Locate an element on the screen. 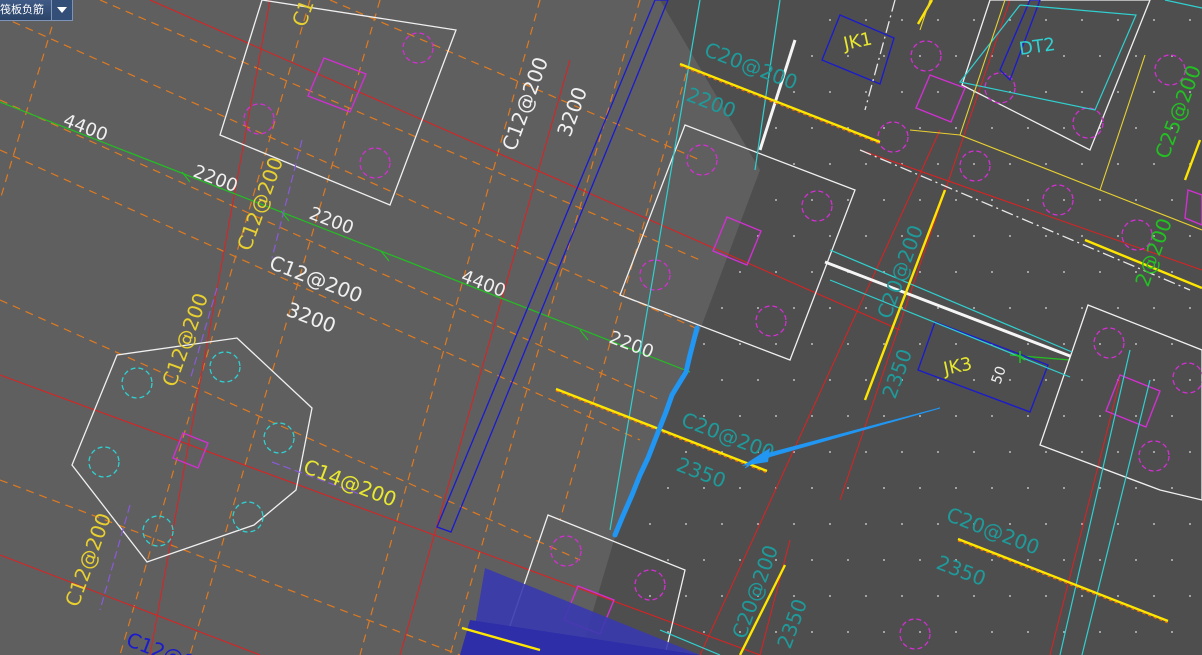 Image resolution: width=1202 pixels, height=655 pixels. rebar-label-c12-mid-length: 3200 is located at coordinates (311, 317).